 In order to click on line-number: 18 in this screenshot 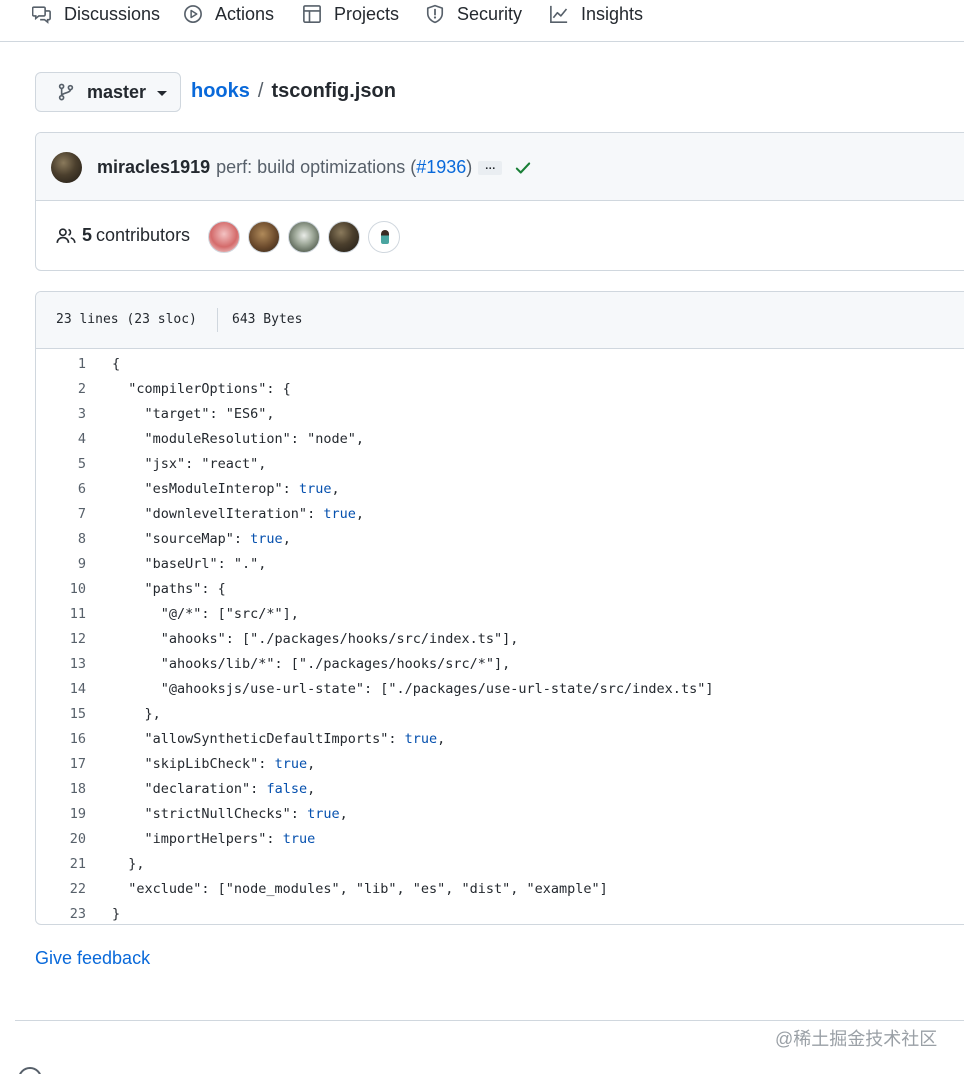, I will do `click(61, 789)`.